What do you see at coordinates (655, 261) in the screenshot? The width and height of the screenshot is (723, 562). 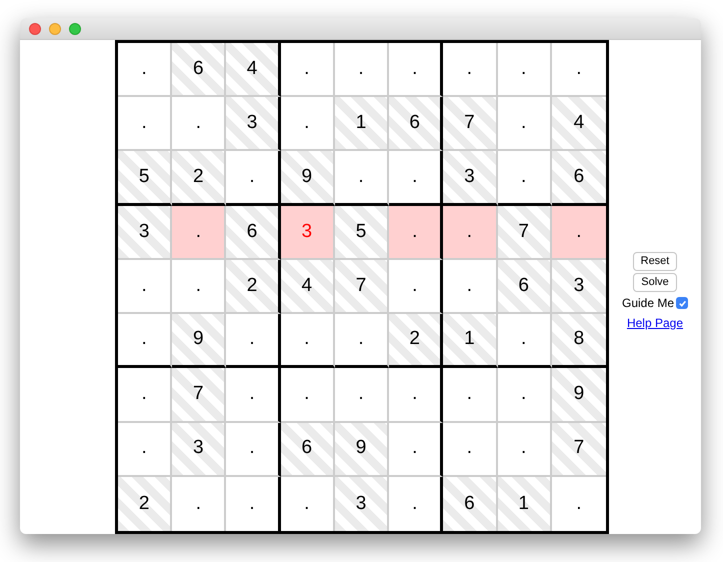 I see `reset-button: Reset` at bounding box center [655, 261].